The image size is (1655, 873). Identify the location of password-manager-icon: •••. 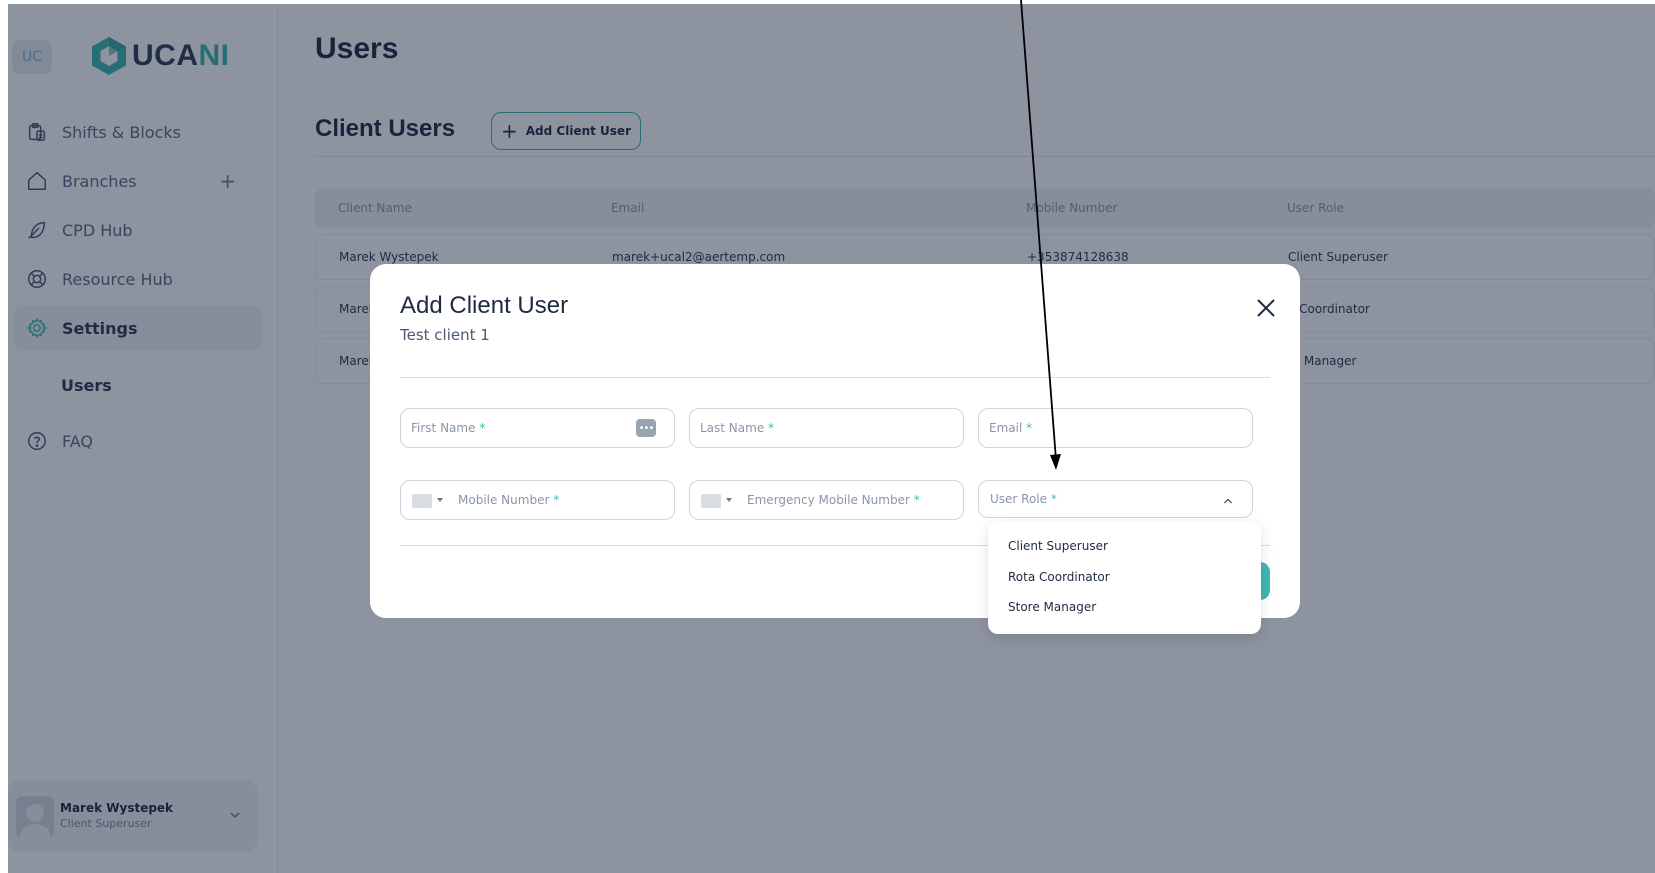
(646, 428).